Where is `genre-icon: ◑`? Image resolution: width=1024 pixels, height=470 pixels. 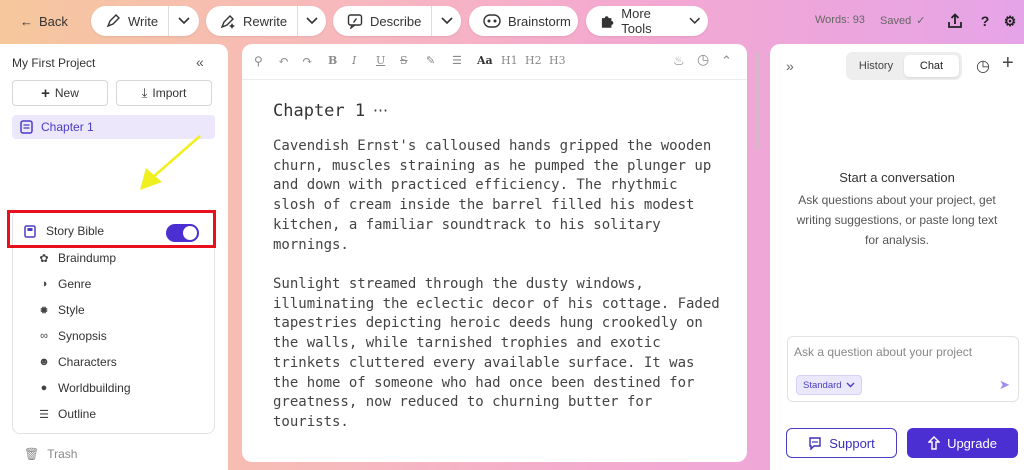 genre-icon: ◑ is located at coordinates (44, 284).